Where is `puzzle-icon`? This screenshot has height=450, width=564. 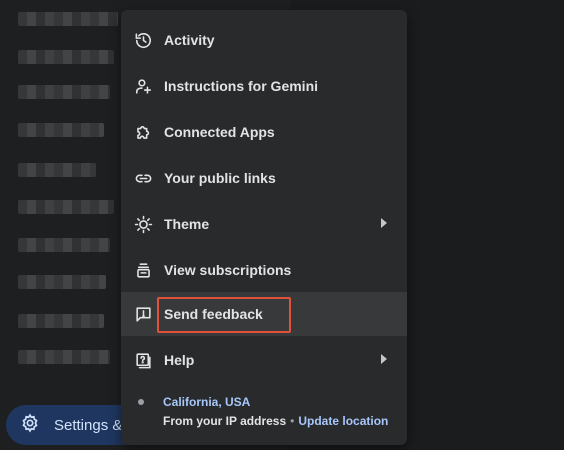
puzzle-icon is located at coordinates (143, 132).